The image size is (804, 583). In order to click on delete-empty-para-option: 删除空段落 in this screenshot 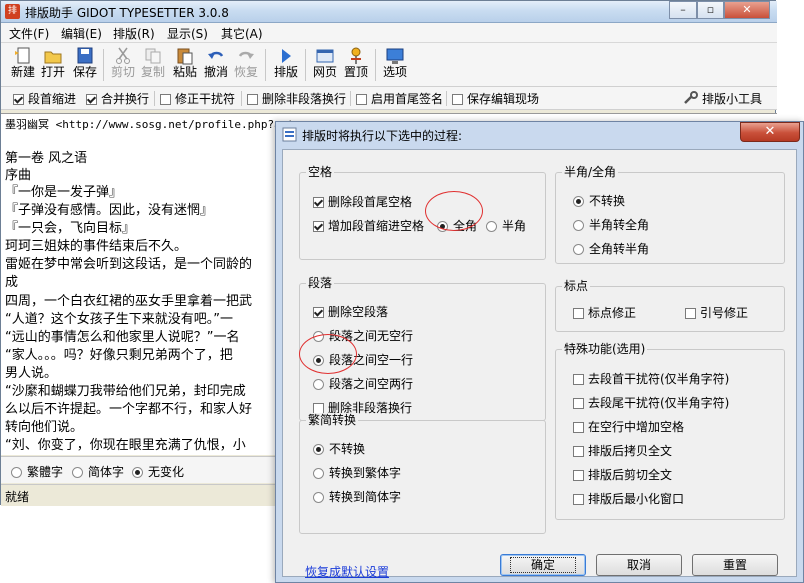, I will do `click(350, 311)`.